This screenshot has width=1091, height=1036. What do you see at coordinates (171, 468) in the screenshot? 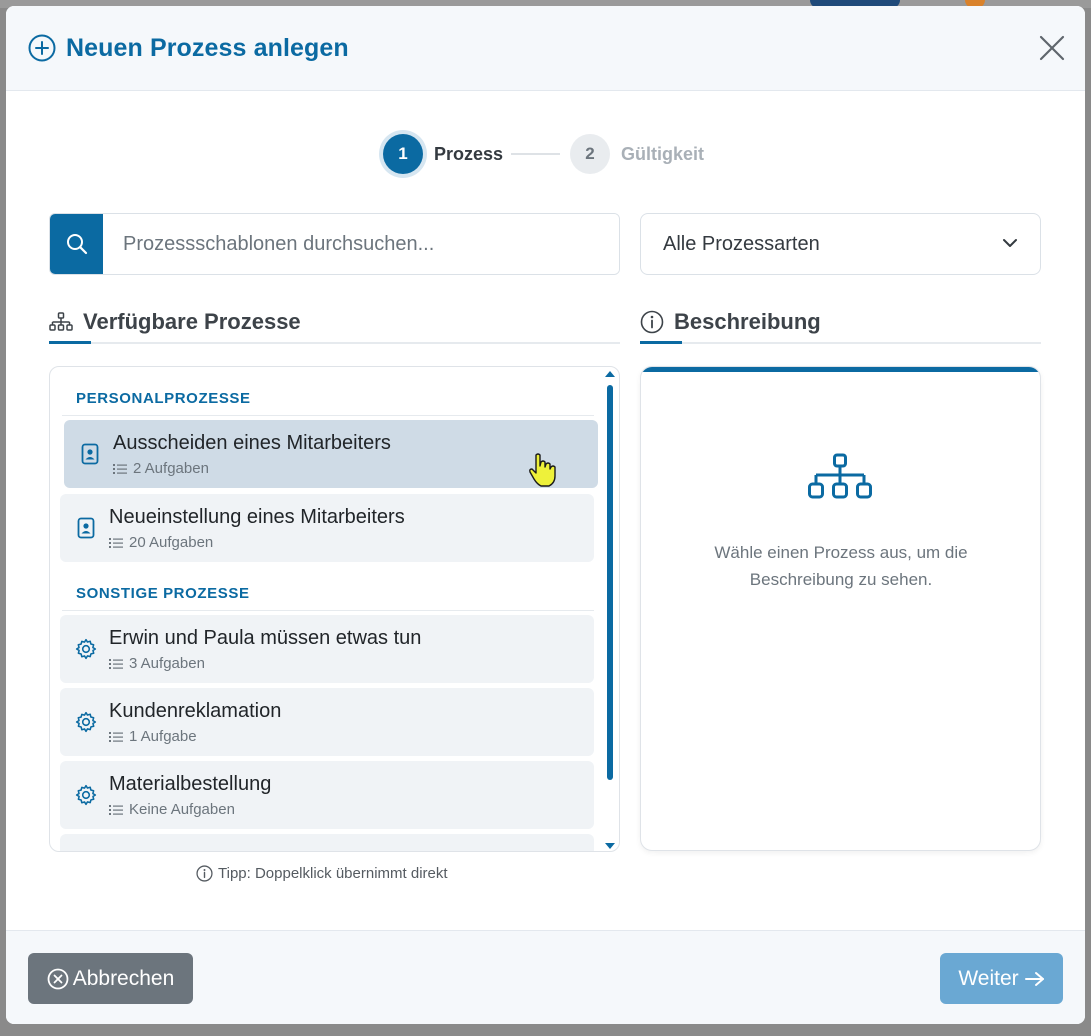
I see `task-count: 2 Aufgaben` at bounding box center [171, 468].